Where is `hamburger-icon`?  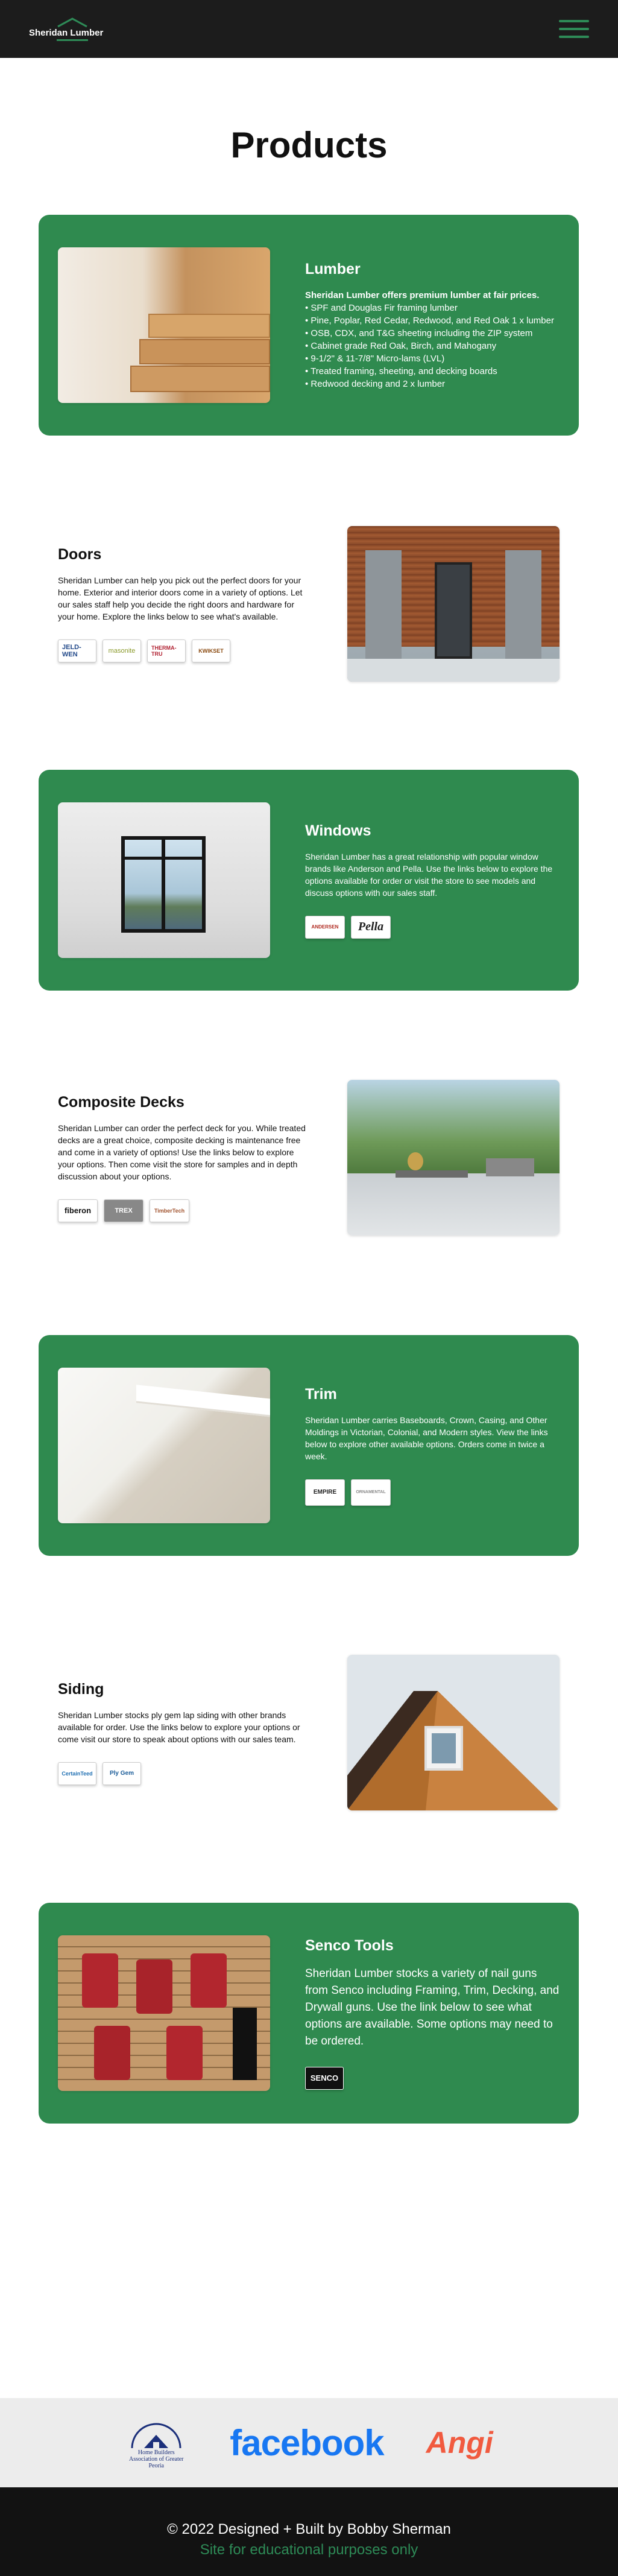
hamburger-icon is located at coordinates (574, 29).